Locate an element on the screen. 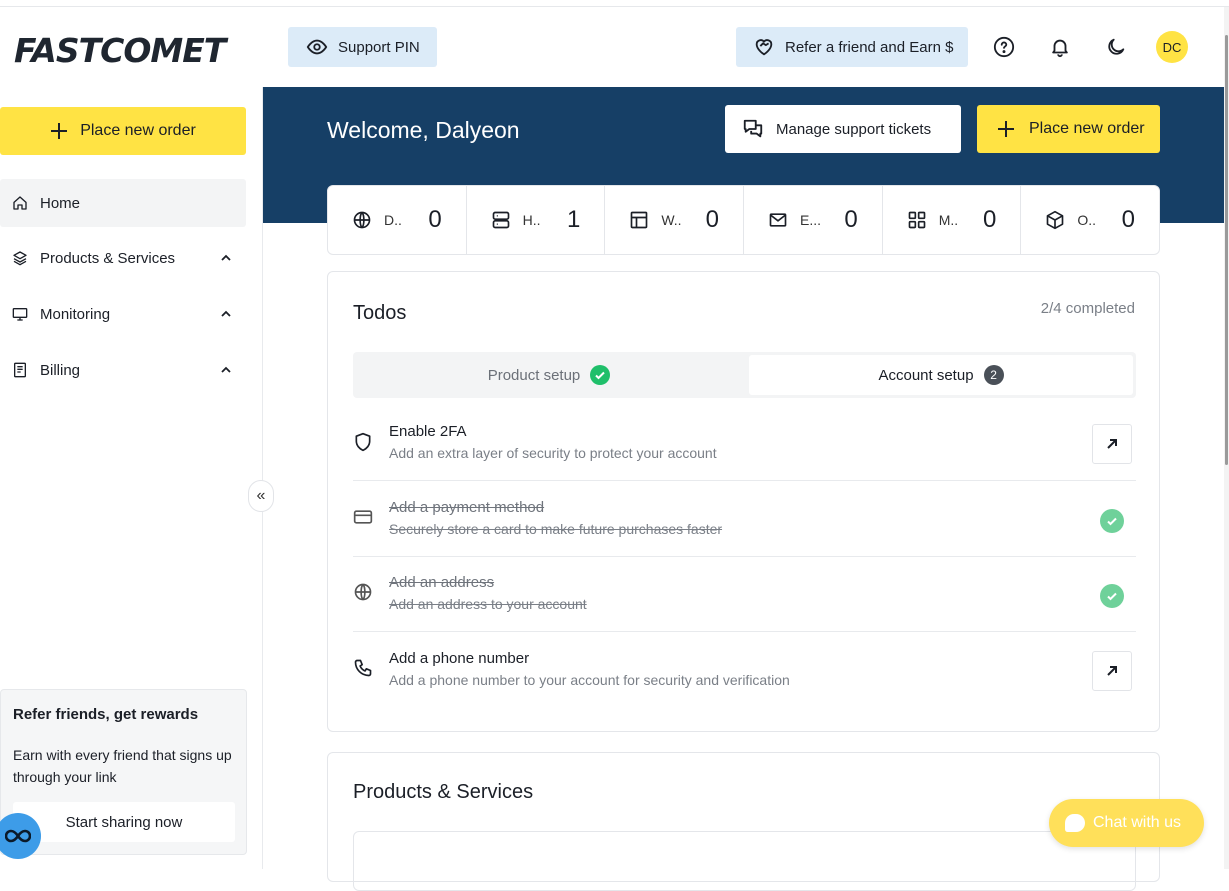  layers-icon is located at coordinates (20, 258).